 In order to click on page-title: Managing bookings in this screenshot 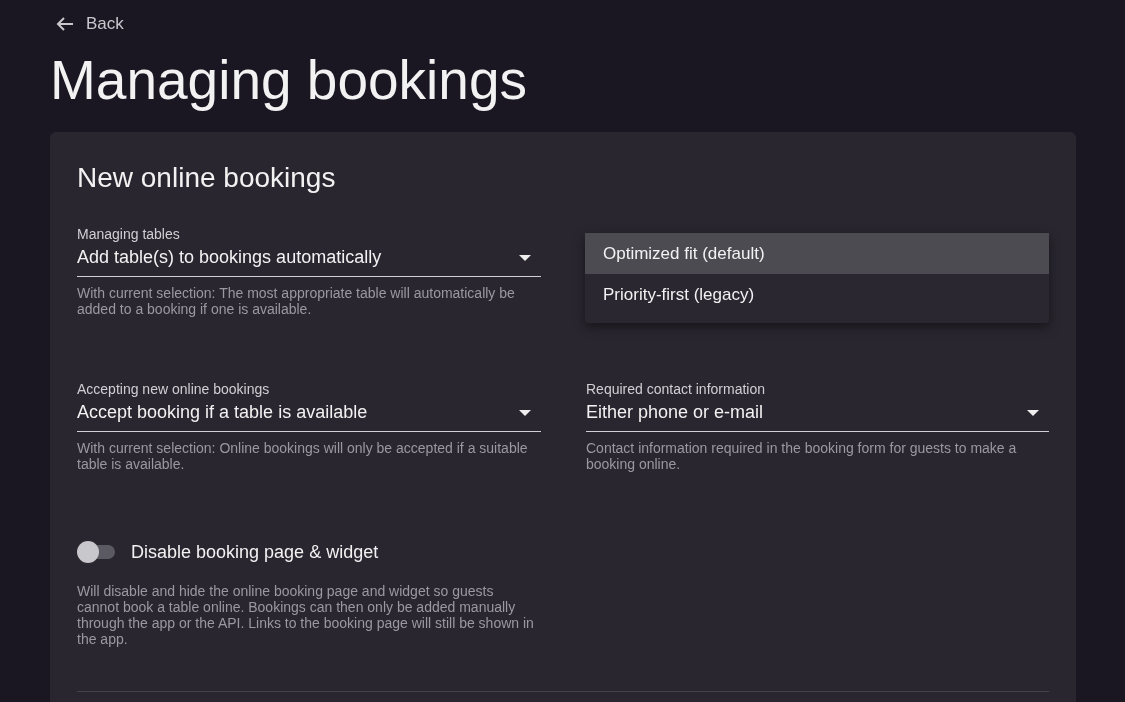, I will do `click(289, 80)`.